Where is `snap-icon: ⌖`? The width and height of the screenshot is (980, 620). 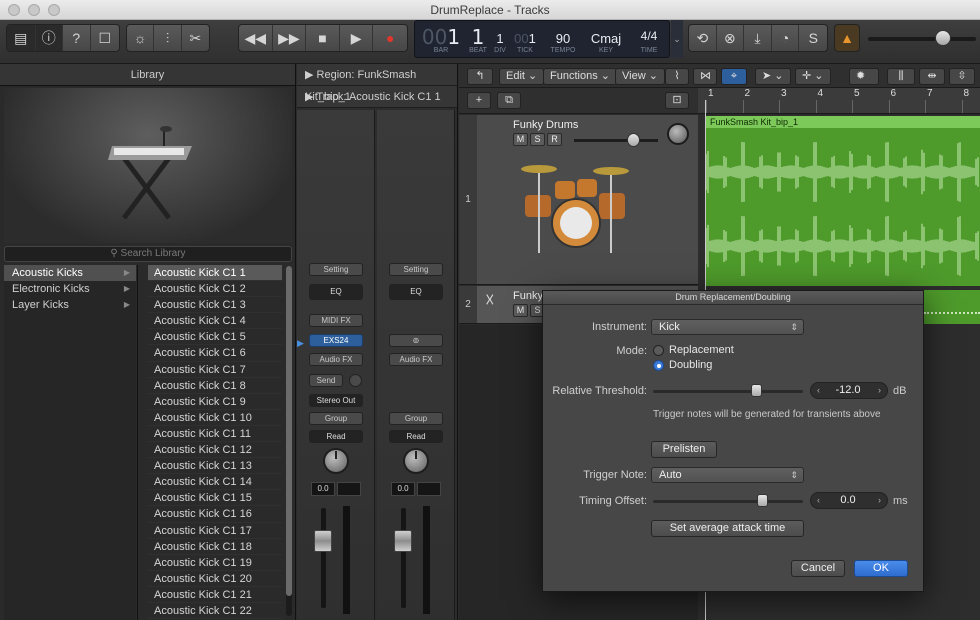
snap-icon: ⌖ is located at coordinates (734, 76).